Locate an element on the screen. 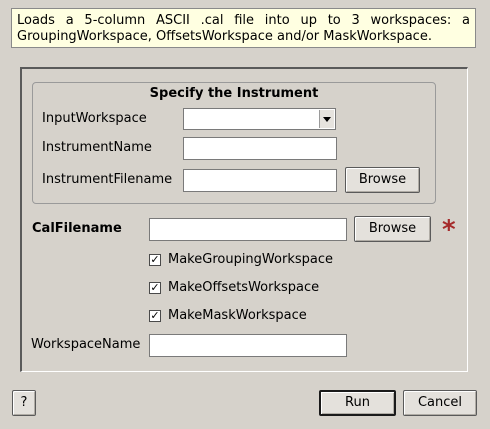  input-workspace-combo is located at coordinates (259, 119).